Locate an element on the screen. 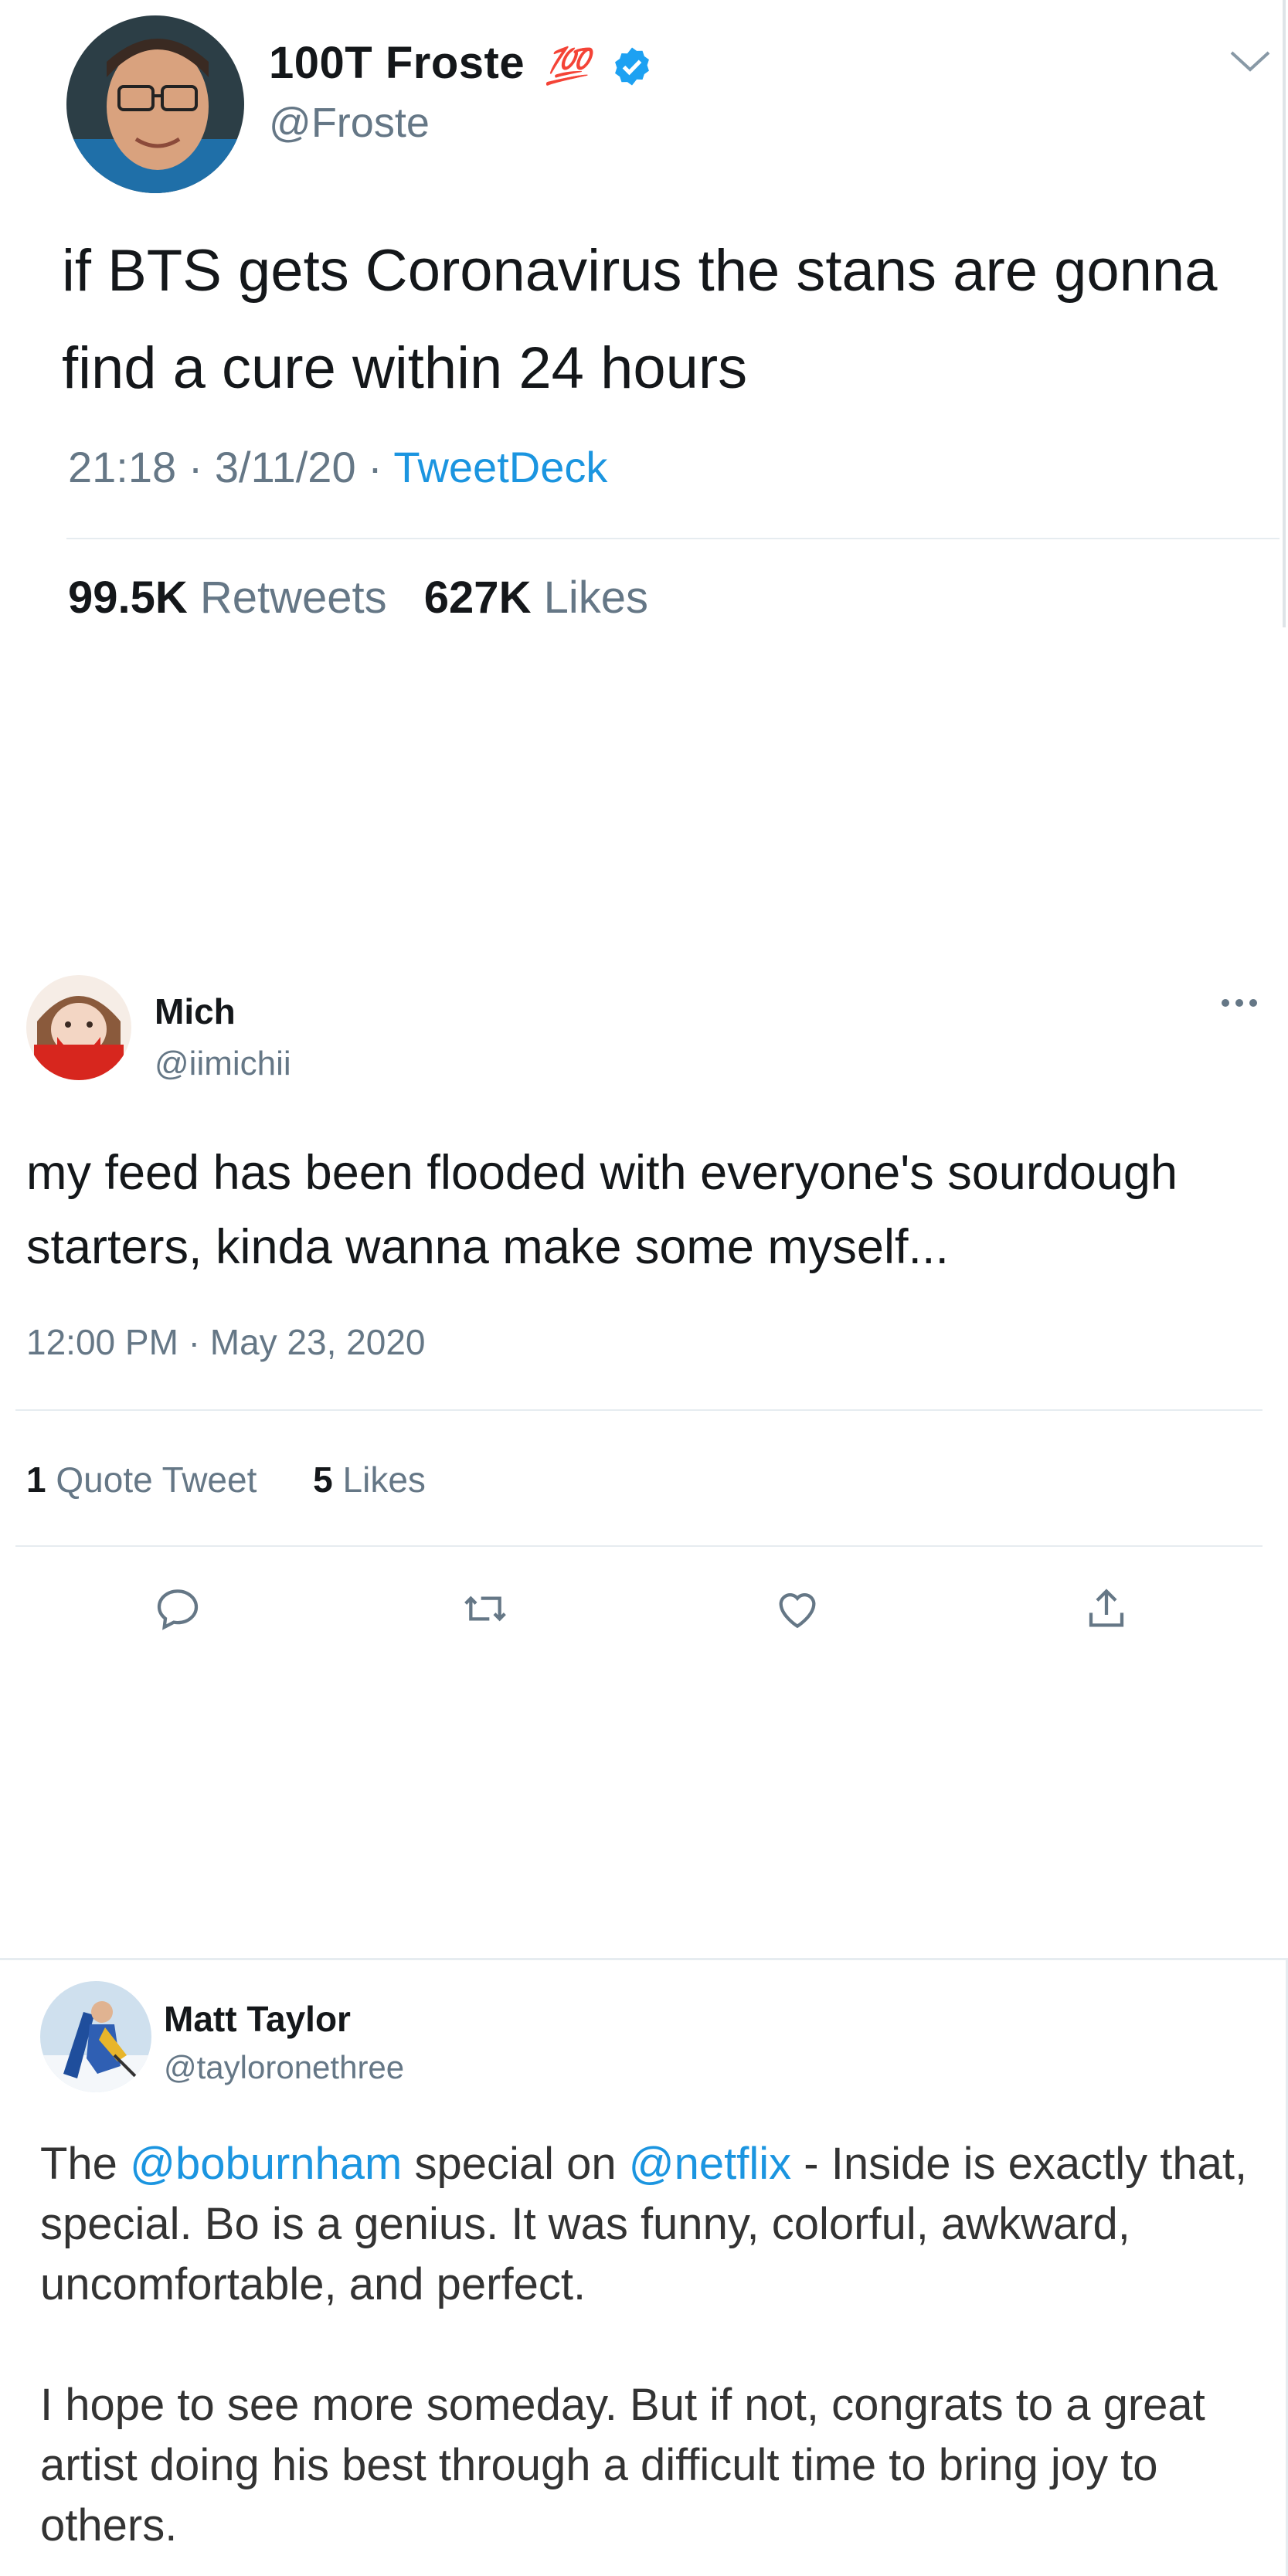  more-options-icon is located at coordinates (1239, 1003).